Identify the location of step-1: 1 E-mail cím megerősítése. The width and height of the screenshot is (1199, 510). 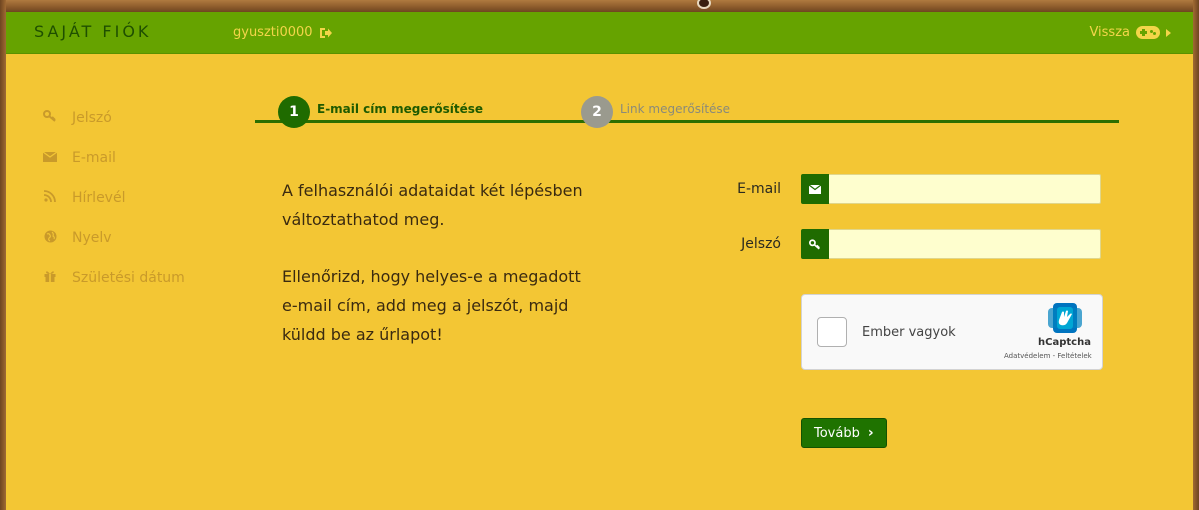
(380, 112).